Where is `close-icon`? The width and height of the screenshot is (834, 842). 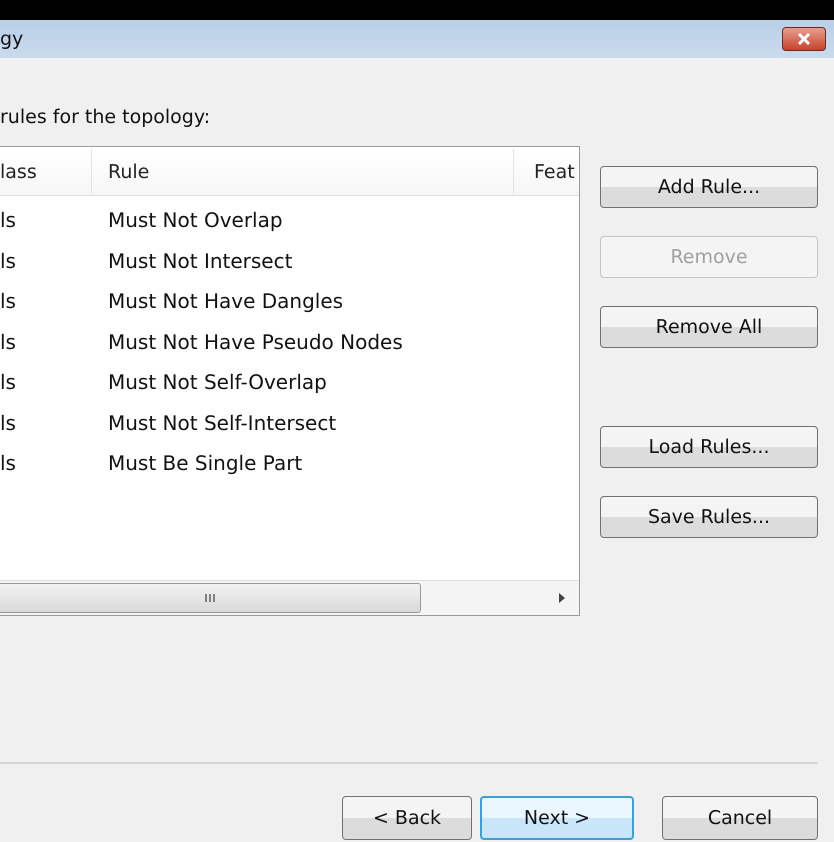
close-icon is located at coordinates (804, 39).